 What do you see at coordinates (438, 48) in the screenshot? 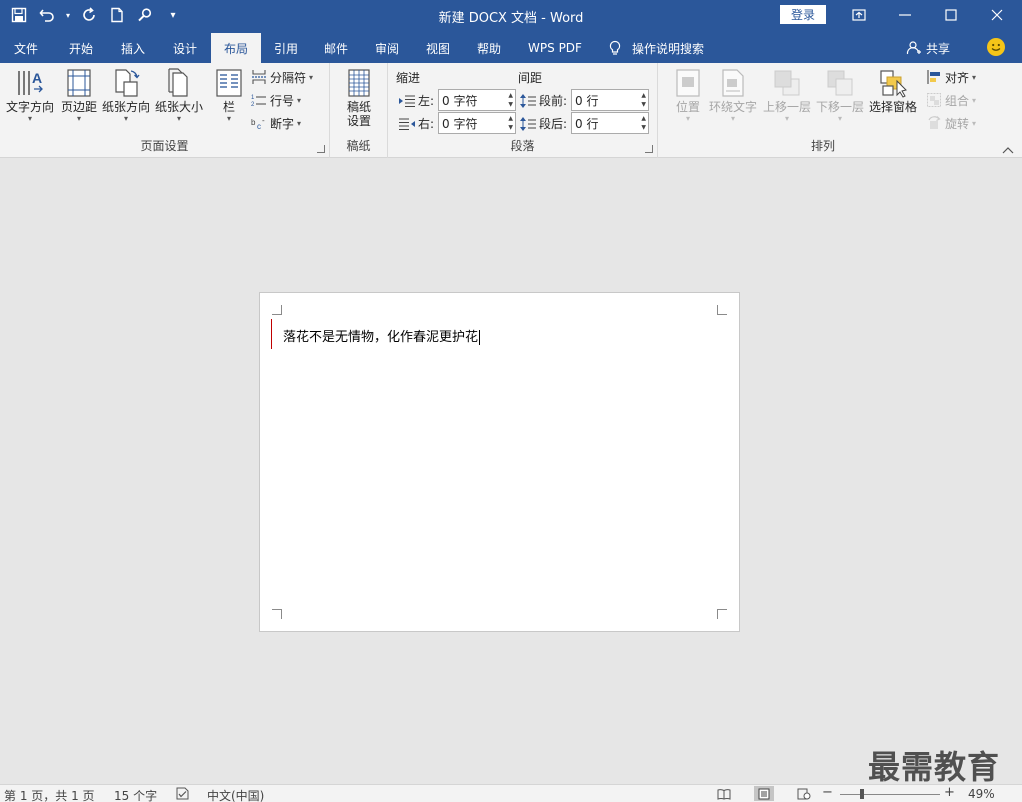
I see `tab-view: 视图` at bounding box center [438, 48].